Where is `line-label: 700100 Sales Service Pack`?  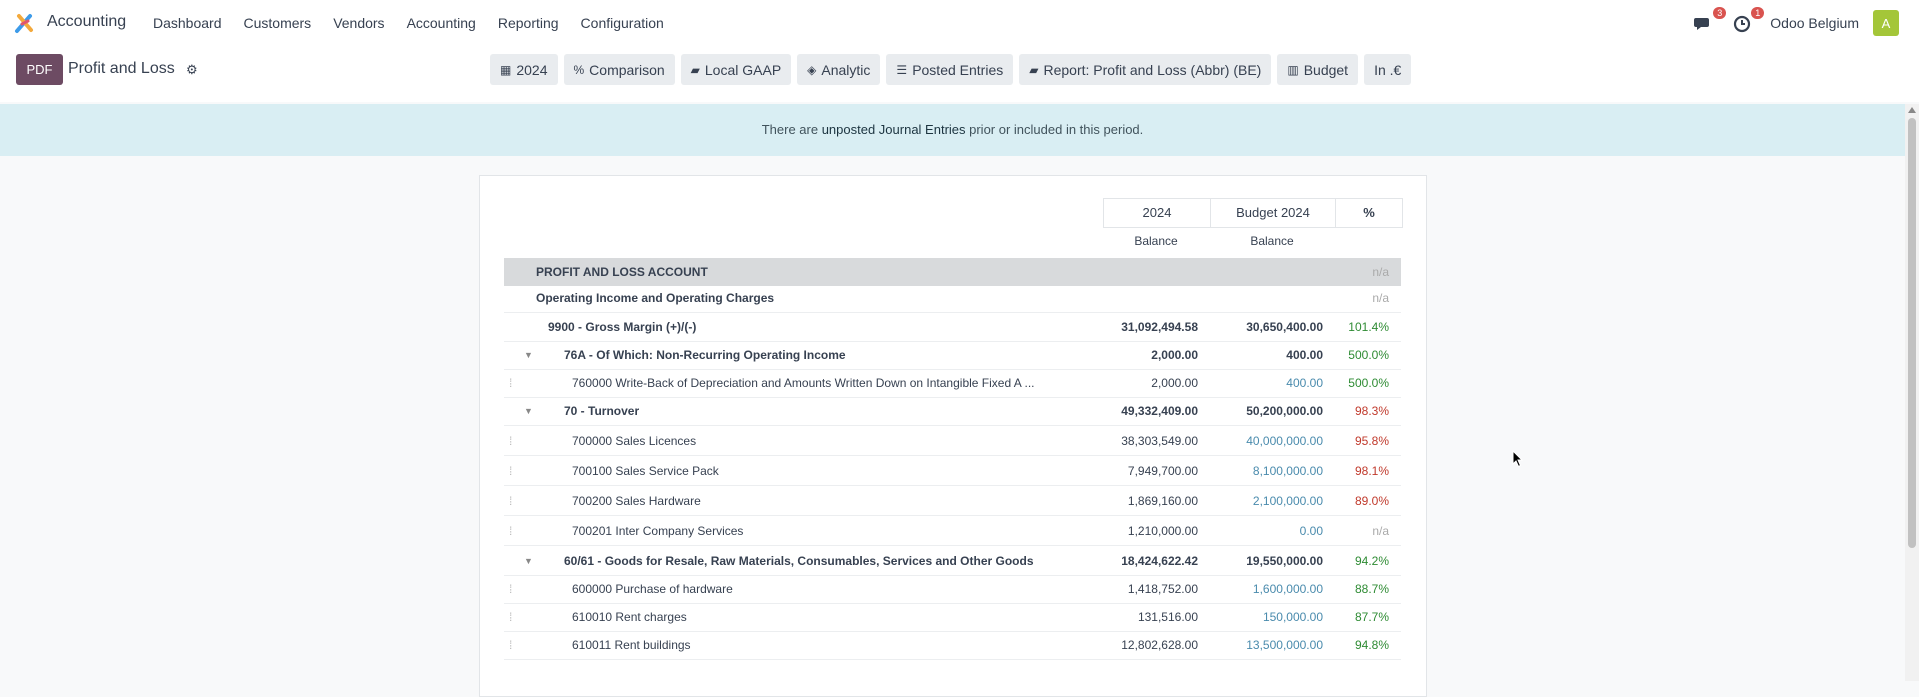
line-label: 700100 Sales Service Pack is located at coordinates (645, 471).